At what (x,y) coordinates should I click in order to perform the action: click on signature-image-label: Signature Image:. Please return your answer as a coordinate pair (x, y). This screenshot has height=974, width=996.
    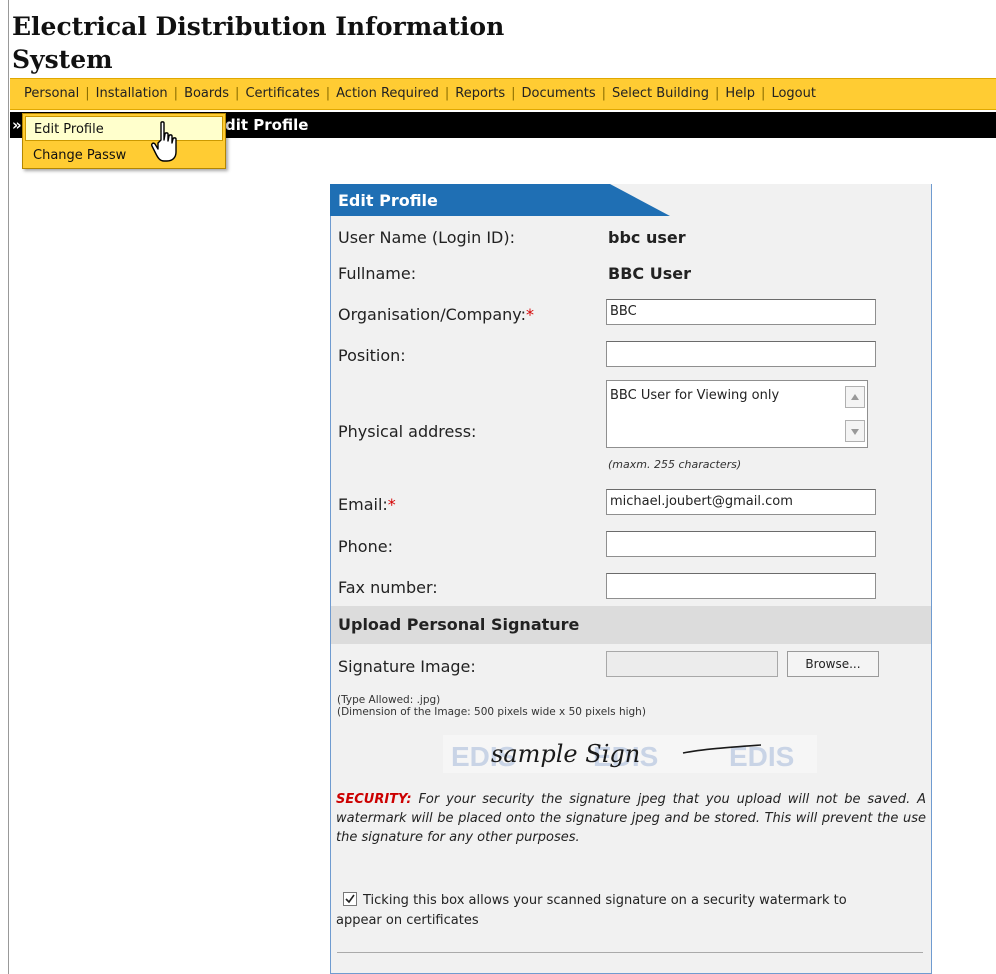
    Looking at the image, I should click on (407, 666).